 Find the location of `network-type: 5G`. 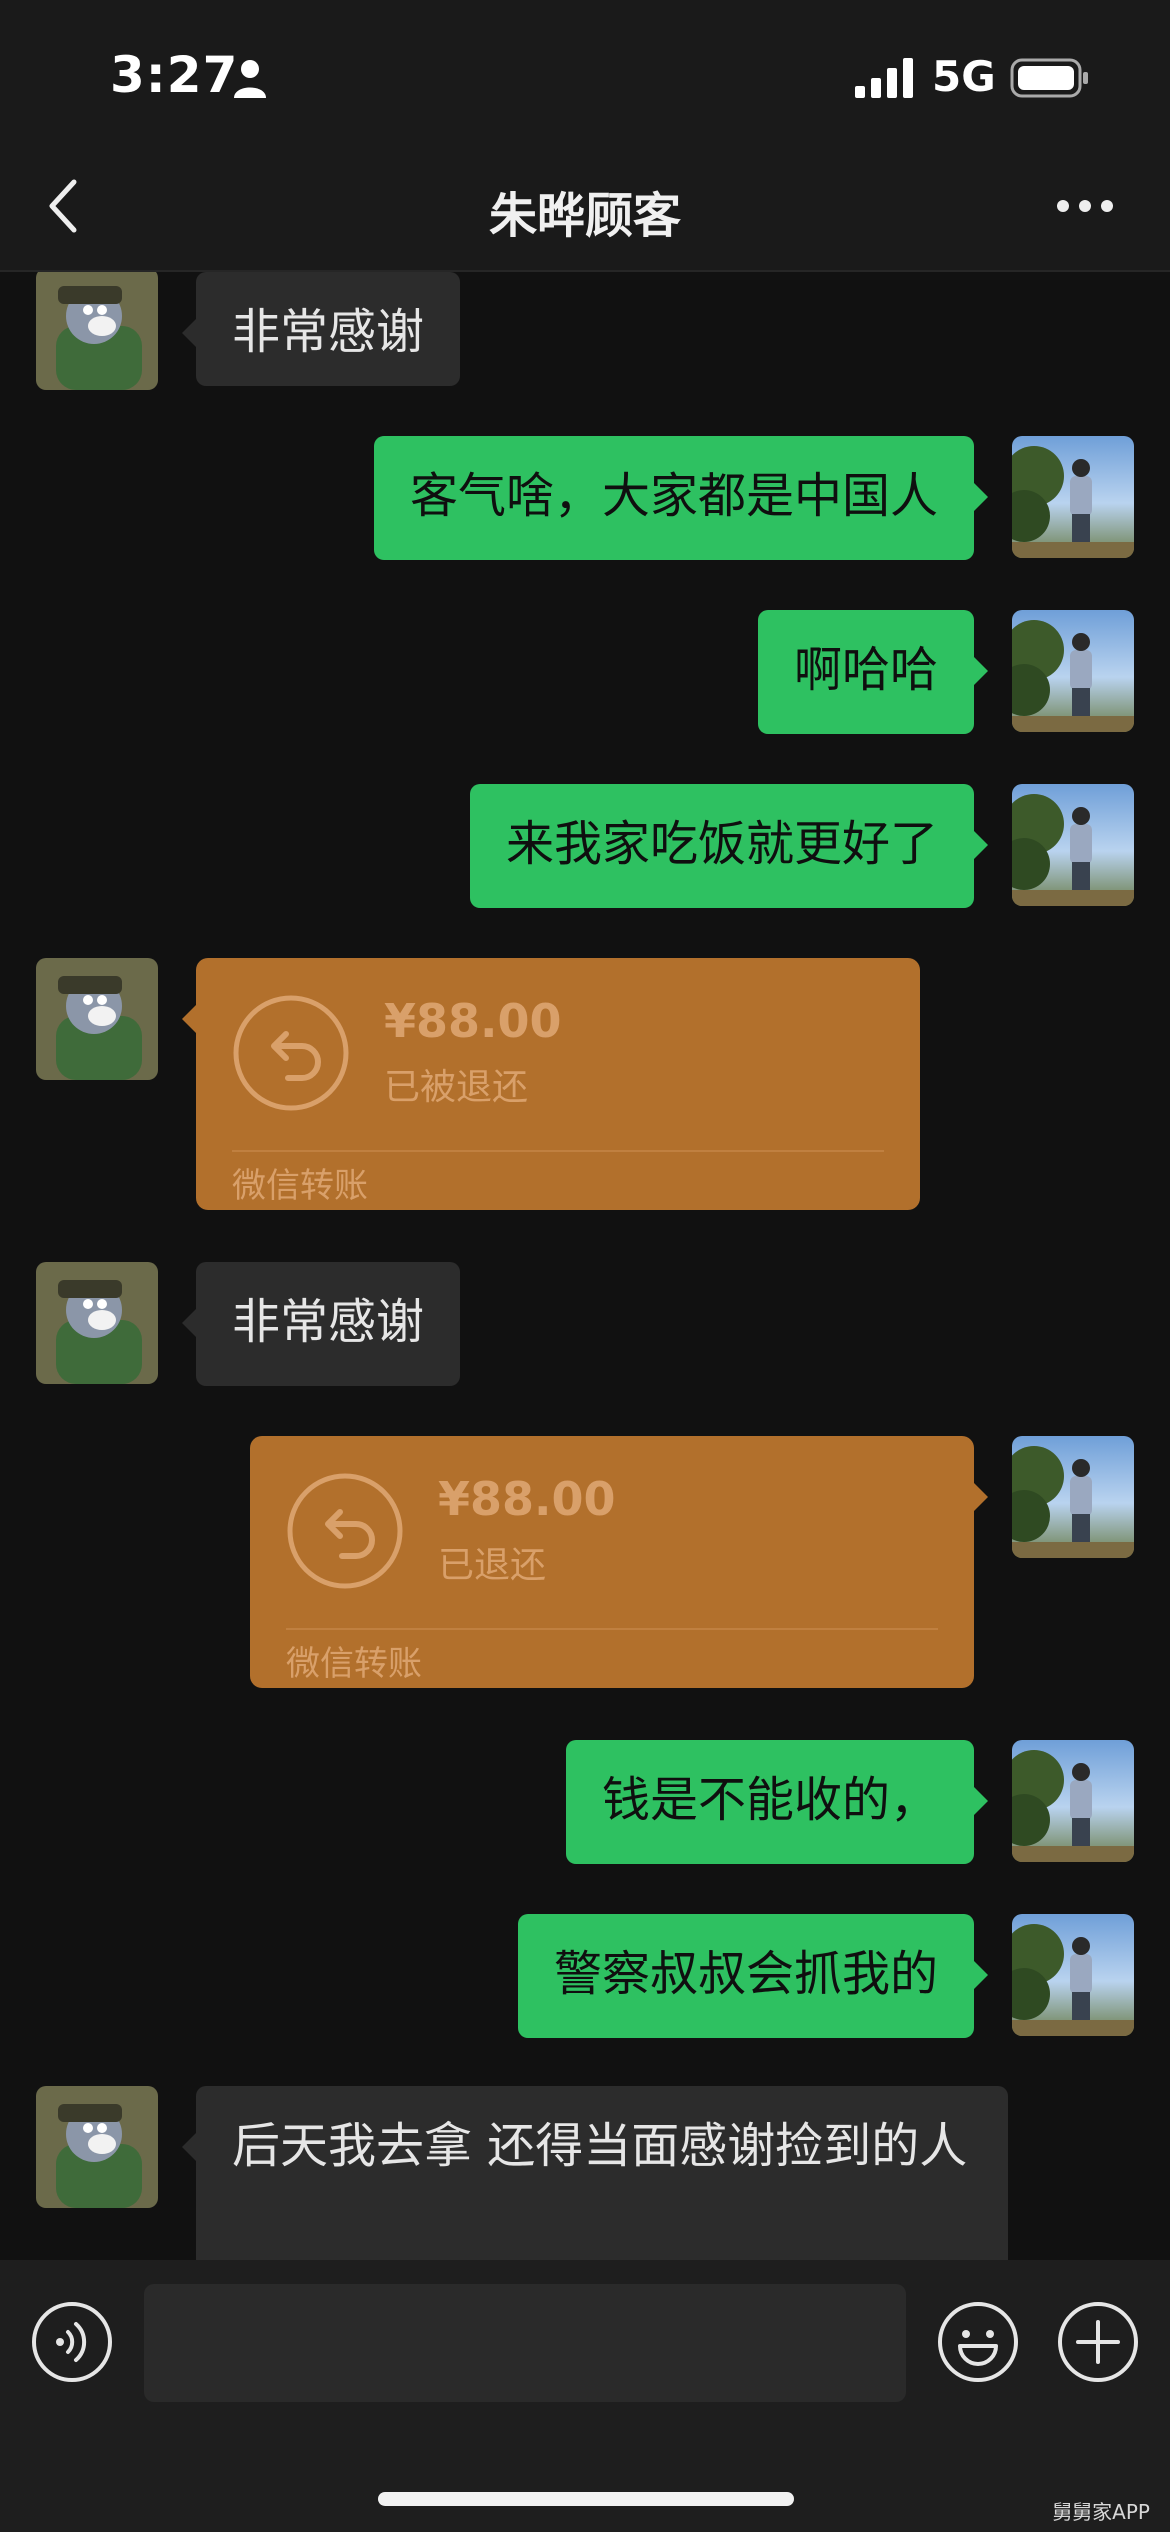

network-type: 5G is located at coordinates (964, 76).